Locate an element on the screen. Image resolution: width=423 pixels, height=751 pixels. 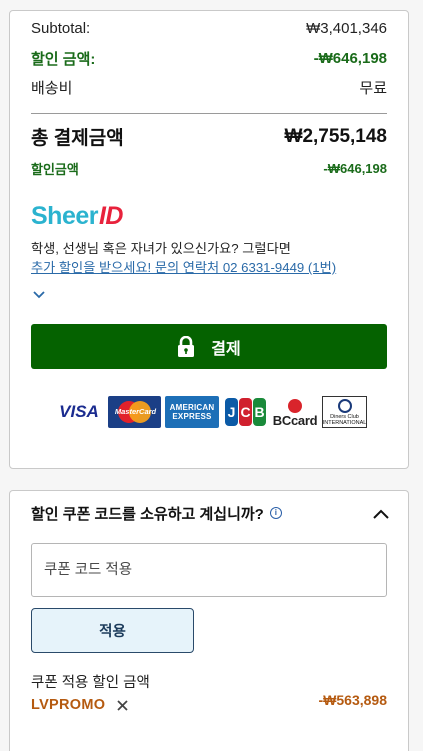
applied-coupon-label: 쿠폰 적용 할인 금액 is located at coordinates (90, 683).